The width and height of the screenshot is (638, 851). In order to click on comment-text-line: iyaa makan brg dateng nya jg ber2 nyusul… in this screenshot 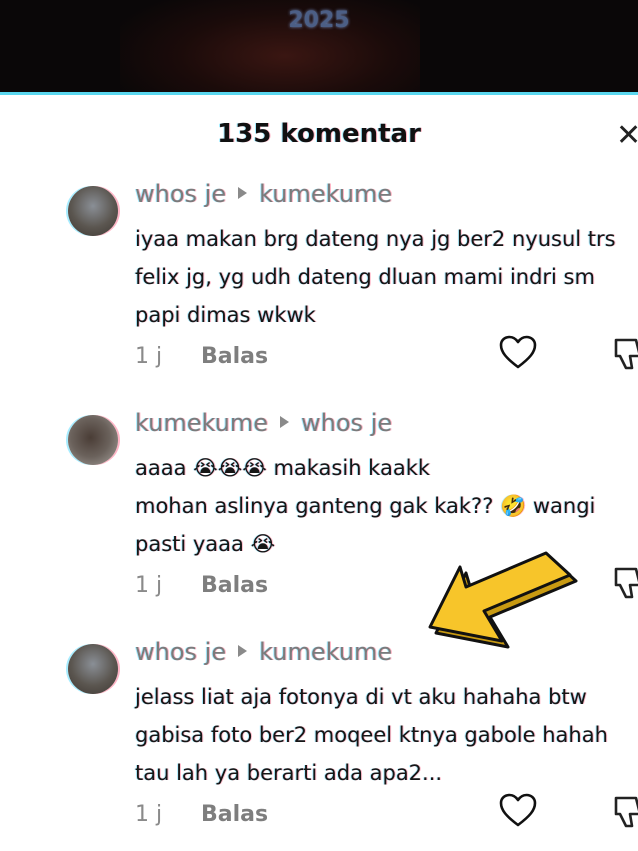, I will do `click(375, 239)`.